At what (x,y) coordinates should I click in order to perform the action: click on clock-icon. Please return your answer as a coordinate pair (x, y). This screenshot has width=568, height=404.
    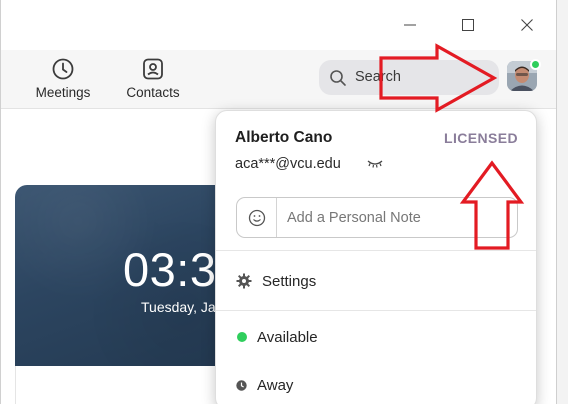
    Looking at the image, I should click on (63, 69).